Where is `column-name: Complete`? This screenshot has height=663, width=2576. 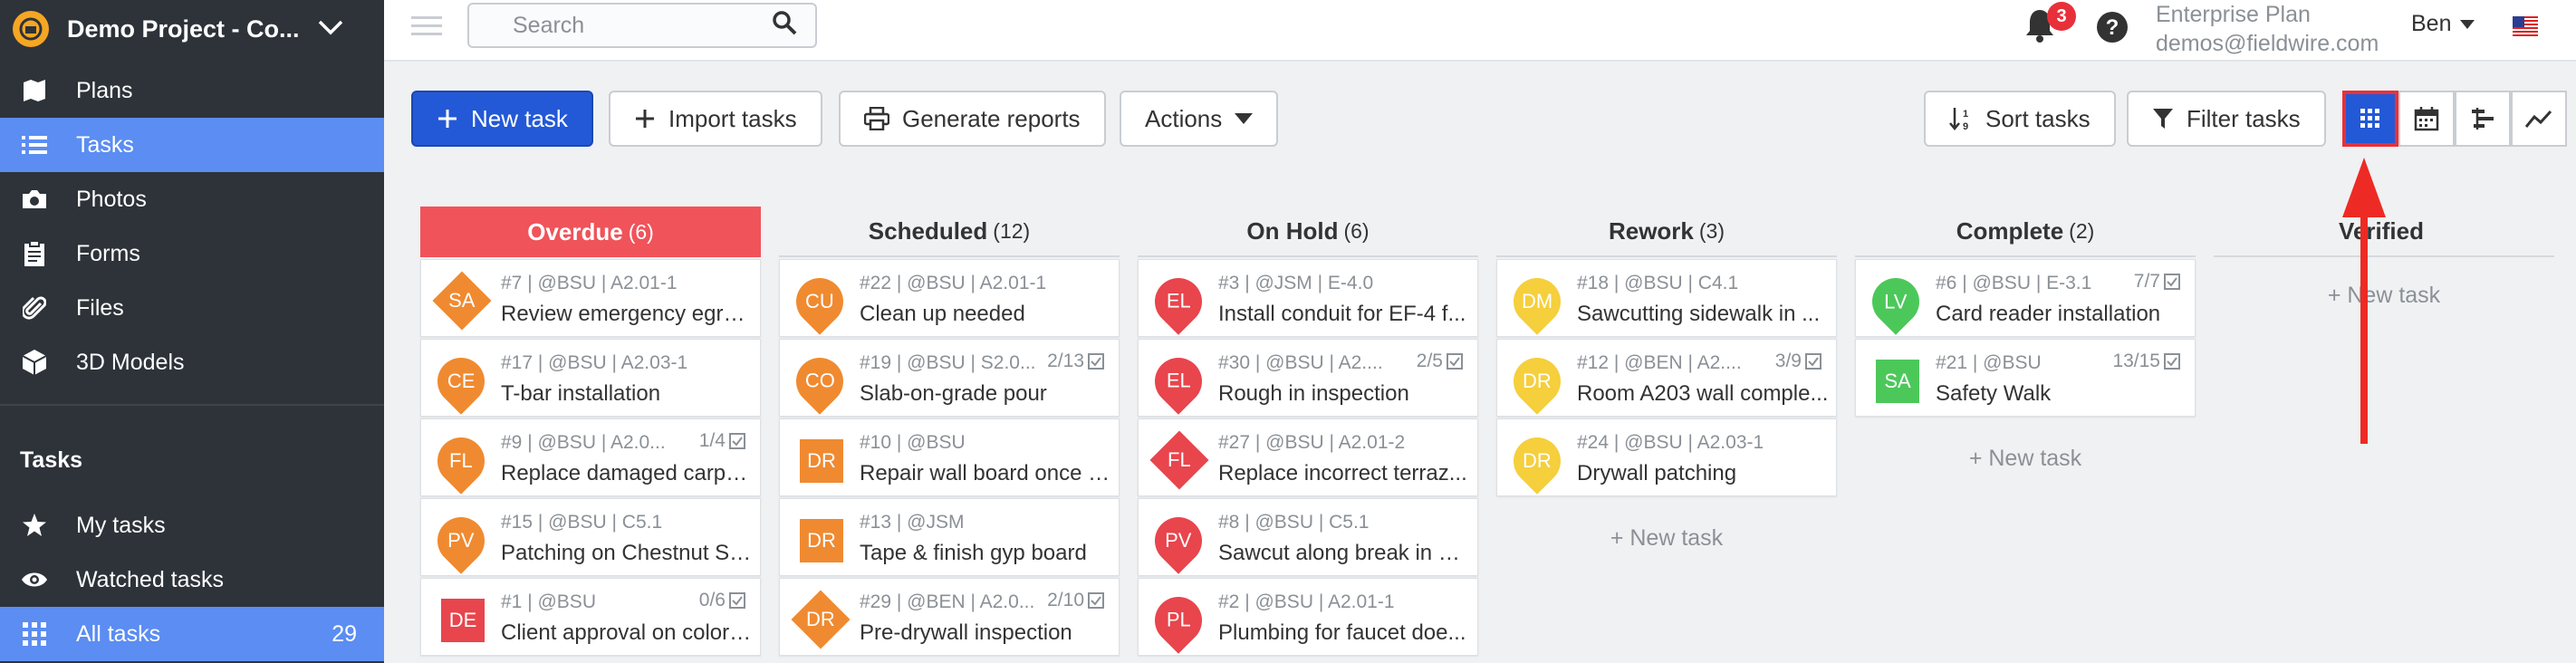
column-name: Complete is located at coordinates (2010, 230).